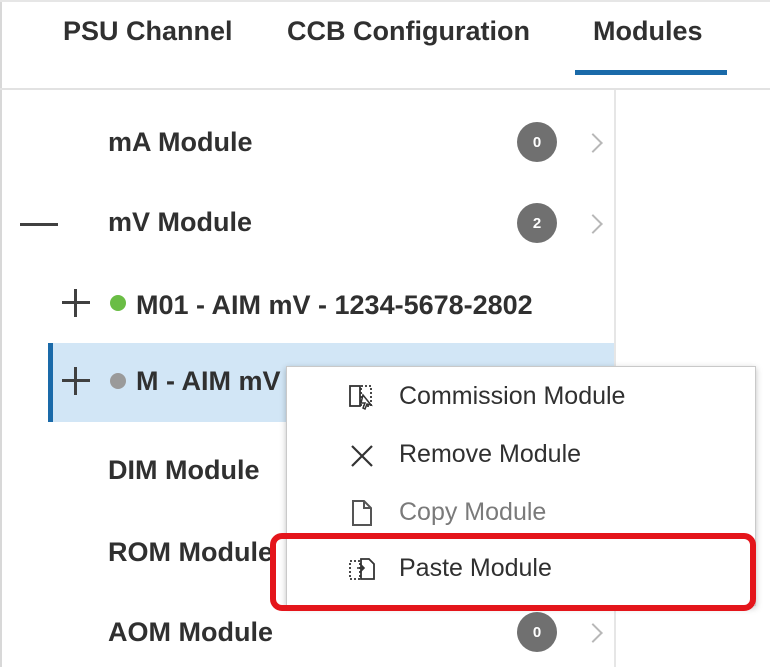 The width and height of the screenshot is (770, 667). I want to click on module-group-label: ROM Module, so click(190, 552).